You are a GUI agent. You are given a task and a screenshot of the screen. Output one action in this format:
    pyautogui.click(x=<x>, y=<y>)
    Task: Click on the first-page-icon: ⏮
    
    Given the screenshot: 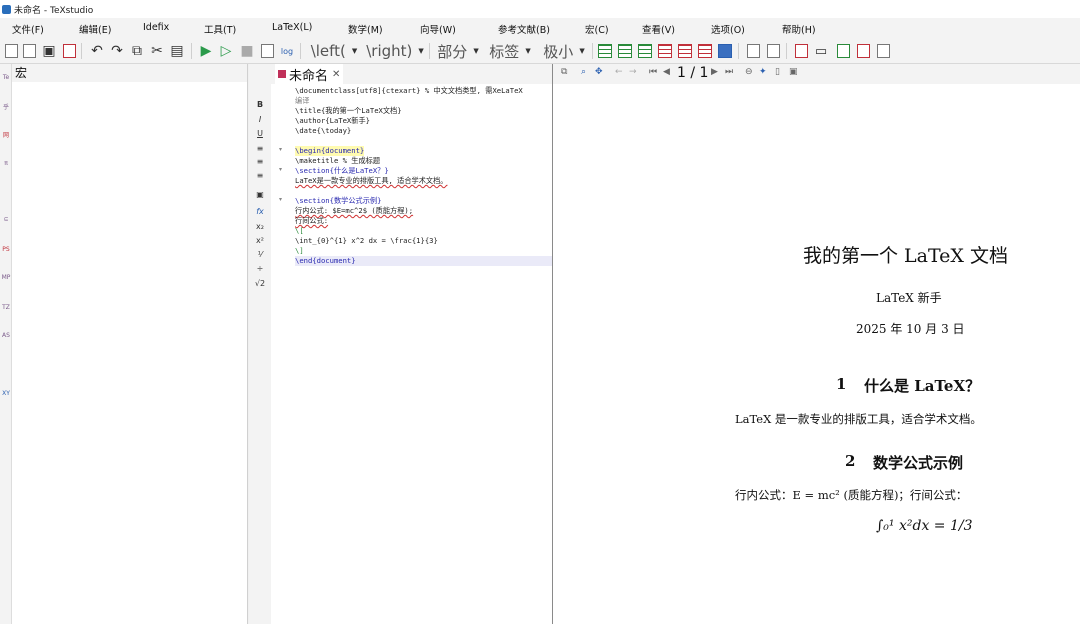 What is the action you would take?
    pyautogui.click(x=653, y=72)
    